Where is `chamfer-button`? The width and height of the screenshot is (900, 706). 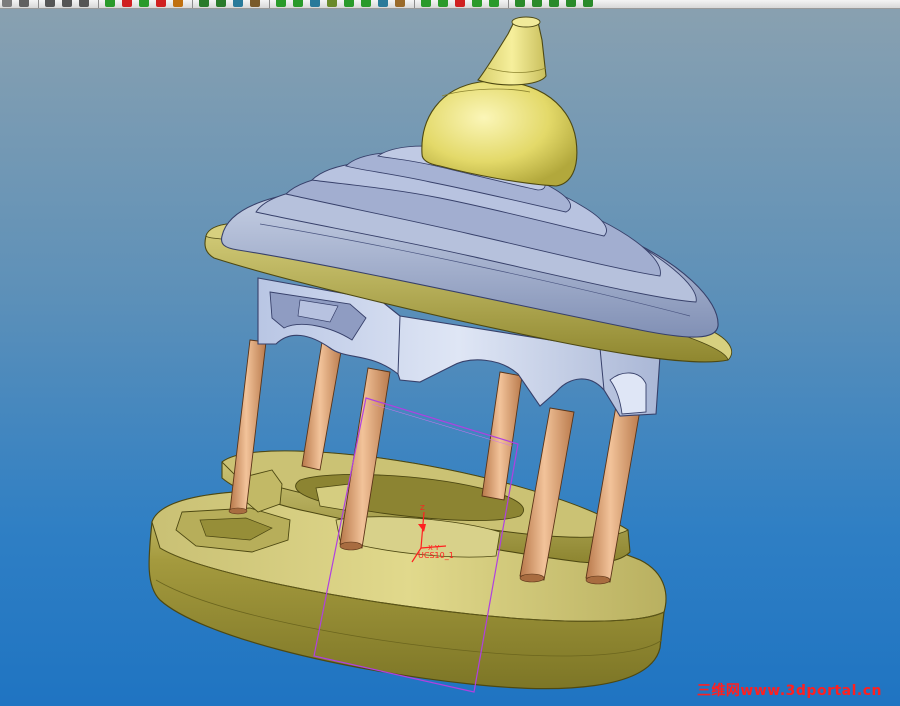
chamfer-button is located at coordinates (443, 4).